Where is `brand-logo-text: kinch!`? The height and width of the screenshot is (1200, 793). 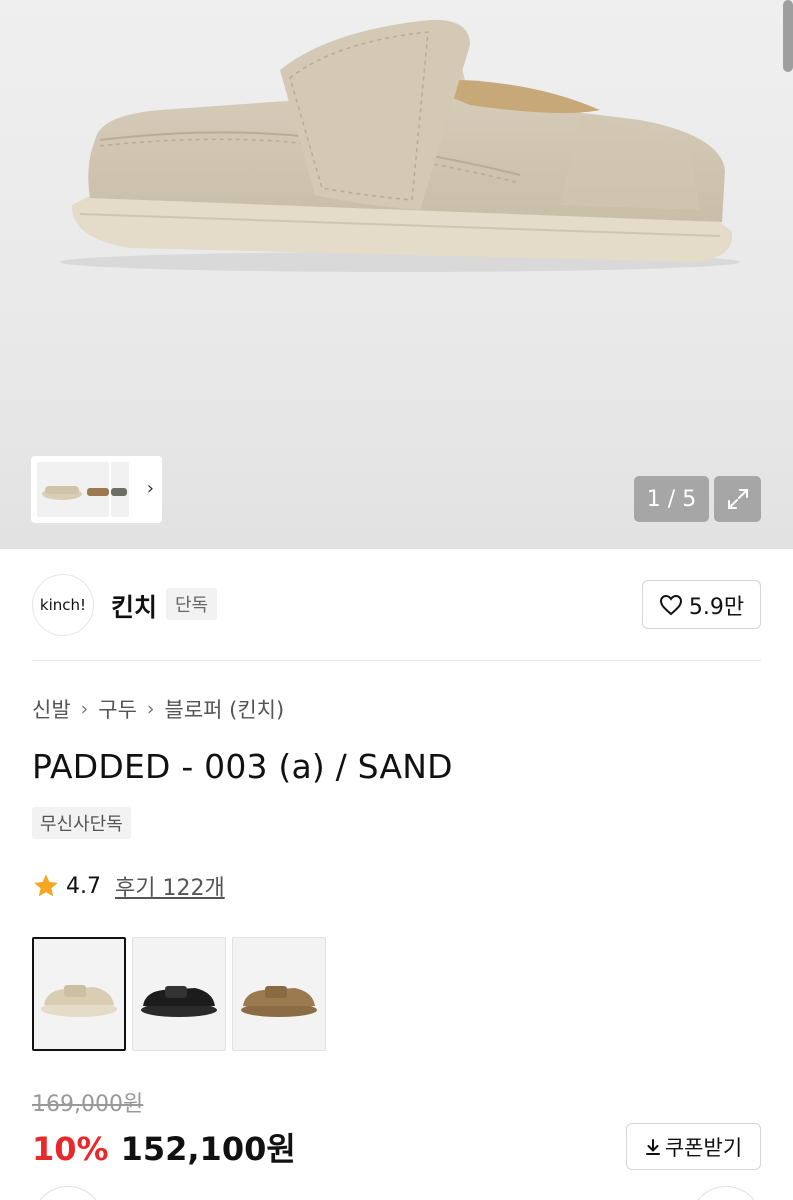 brand-logo-text: kinch! is located at coordinates (63, 605).